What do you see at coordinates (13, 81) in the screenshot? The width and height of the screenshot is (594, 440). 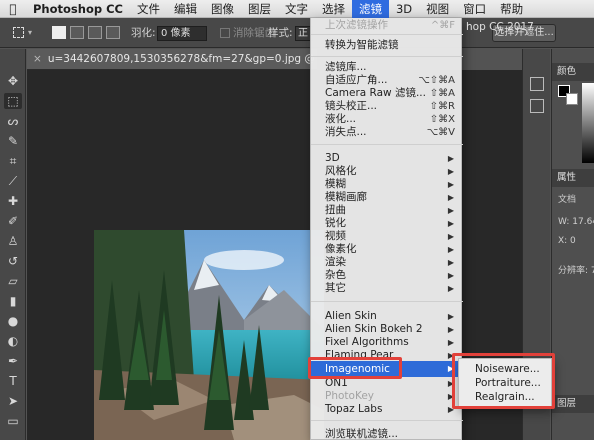 I see `move-tool-icon: ✥` at bounding box center [13, 81].